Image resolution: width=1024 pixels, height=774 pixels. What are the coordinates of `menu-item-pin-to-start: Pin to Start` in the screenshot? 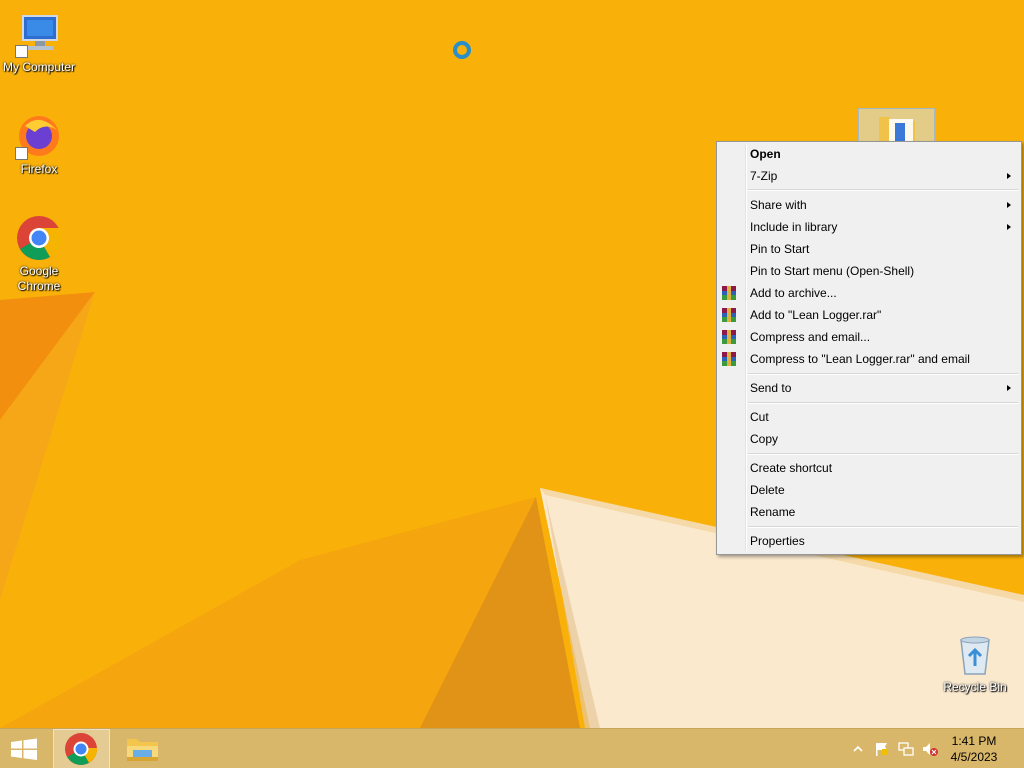 It's located at (869, 249).